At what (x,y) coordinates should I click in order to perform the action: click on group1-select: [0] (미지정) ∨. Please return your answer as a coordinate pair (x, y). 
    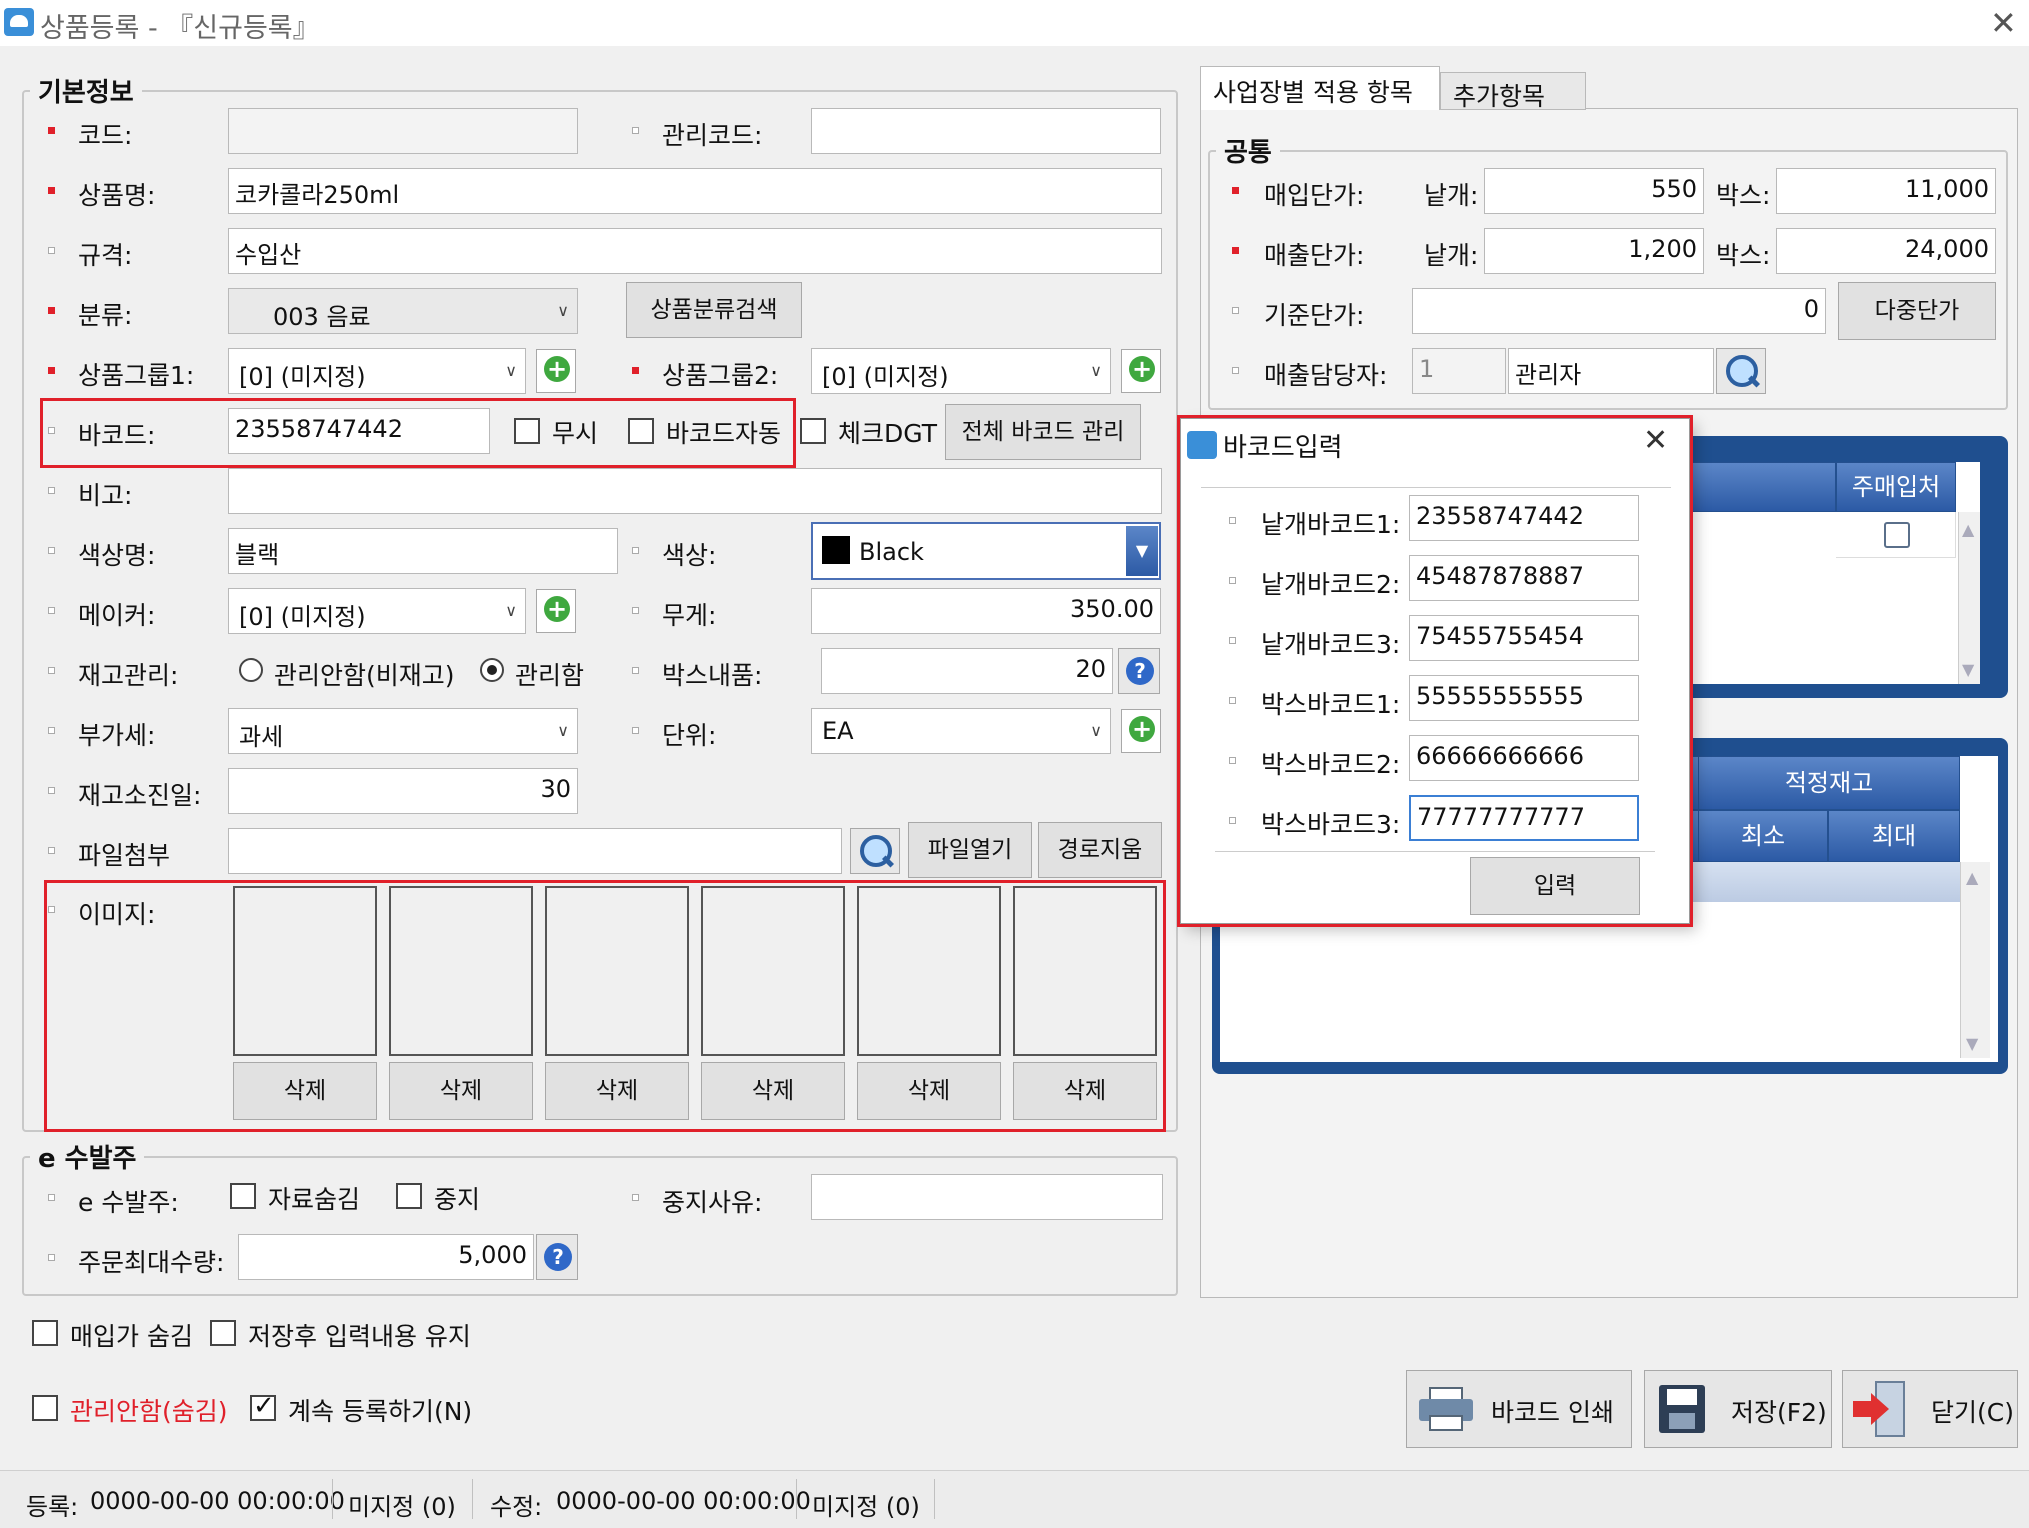
    Looking at the image, I should click on (377, 371).